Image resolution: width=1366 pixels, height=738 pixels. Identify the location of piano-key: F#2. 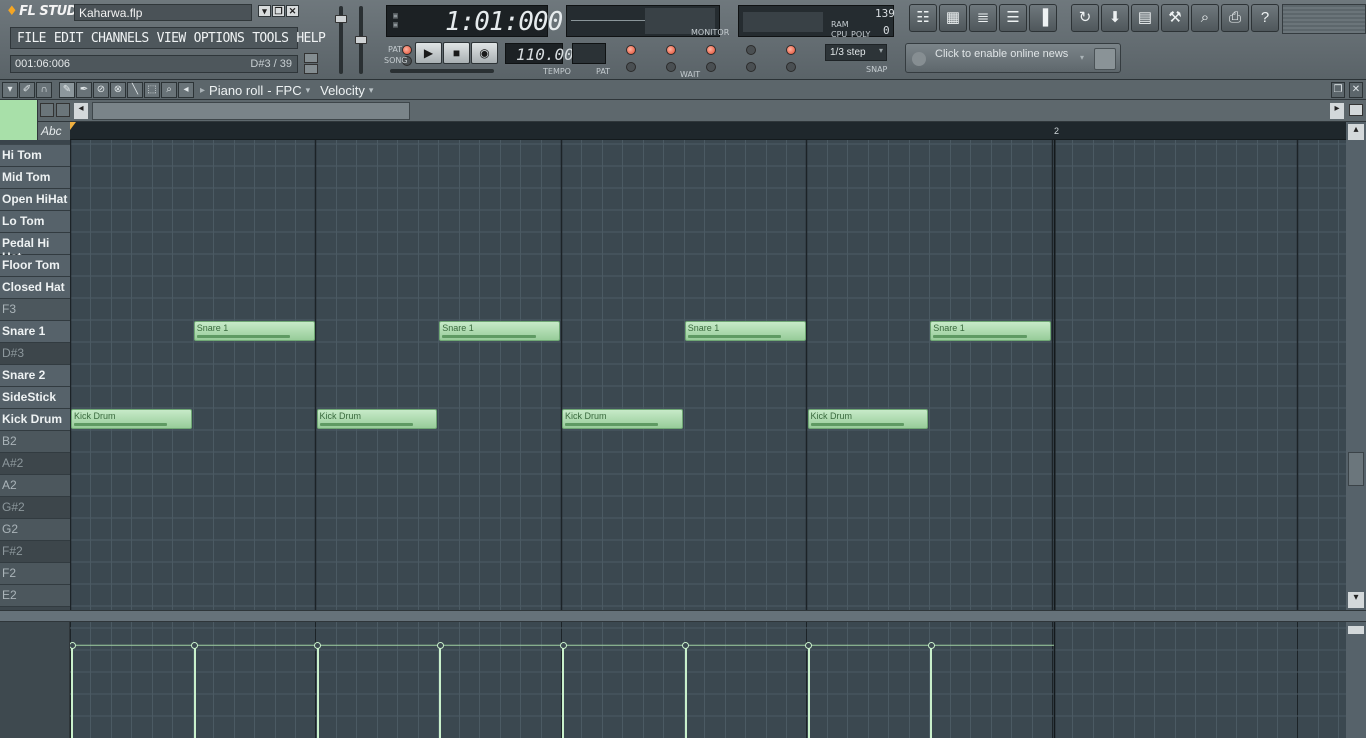
(35, 552).